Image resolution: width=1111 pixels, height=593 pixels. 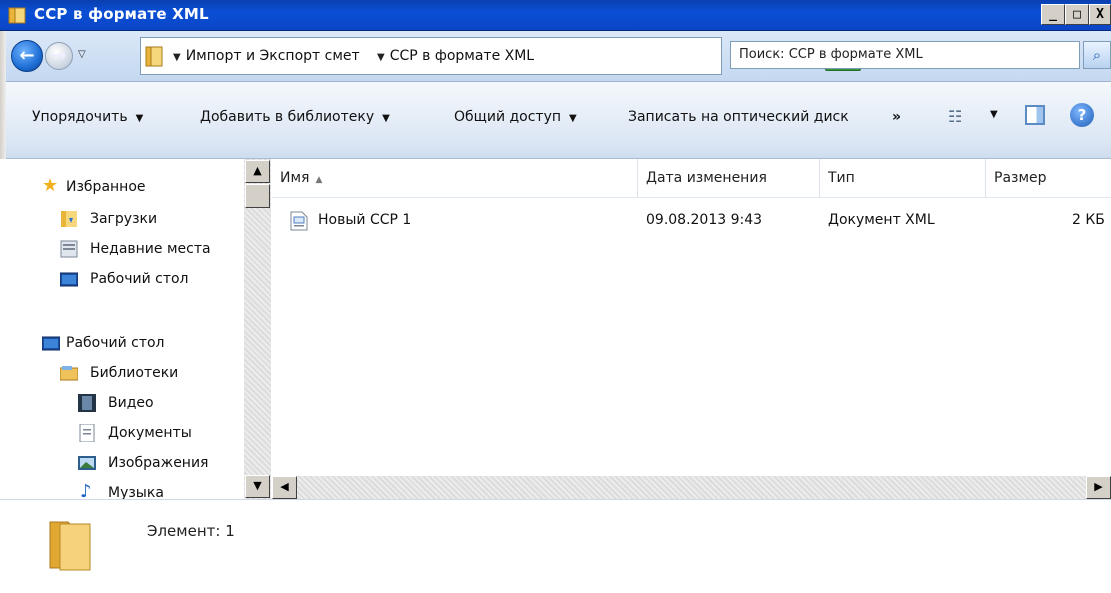 I want to click on nav-item-documents: Документы, so click(x=122, y=434).